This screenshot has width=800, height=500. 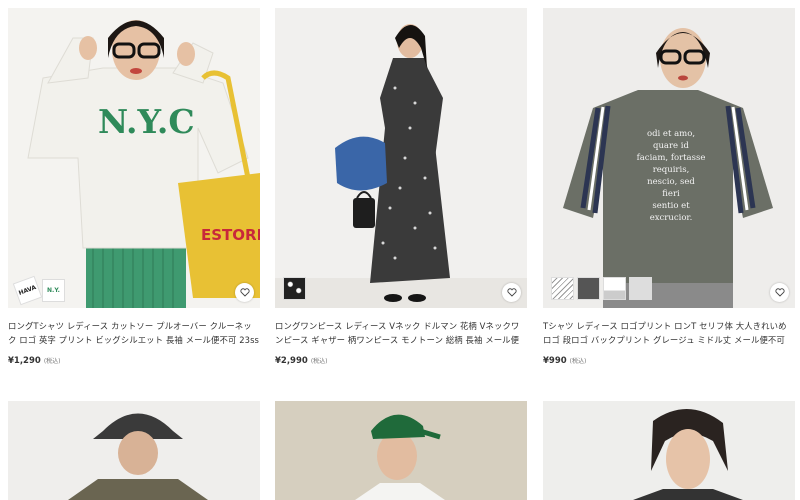 What do you see at coordinates (671, 134) in the screenshot?
I see `svg-text: odi et amo,` at bounding box center [671, 134].